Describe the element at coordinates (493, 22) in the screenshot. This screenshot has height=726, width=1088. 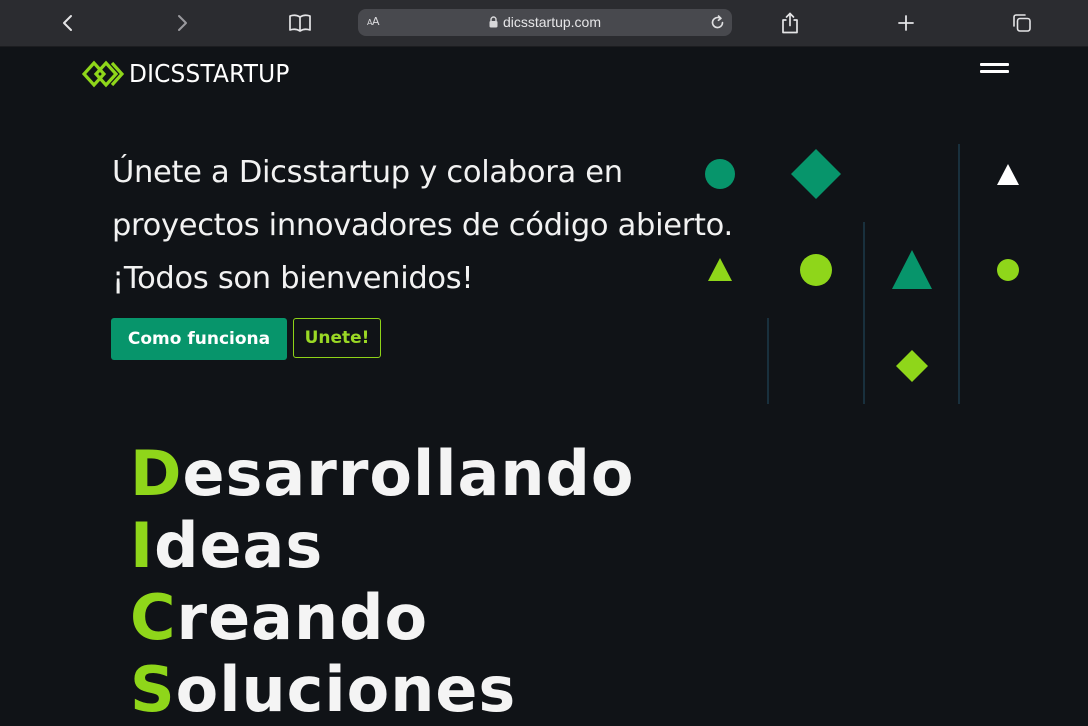
I see `lock-icon` at that location.